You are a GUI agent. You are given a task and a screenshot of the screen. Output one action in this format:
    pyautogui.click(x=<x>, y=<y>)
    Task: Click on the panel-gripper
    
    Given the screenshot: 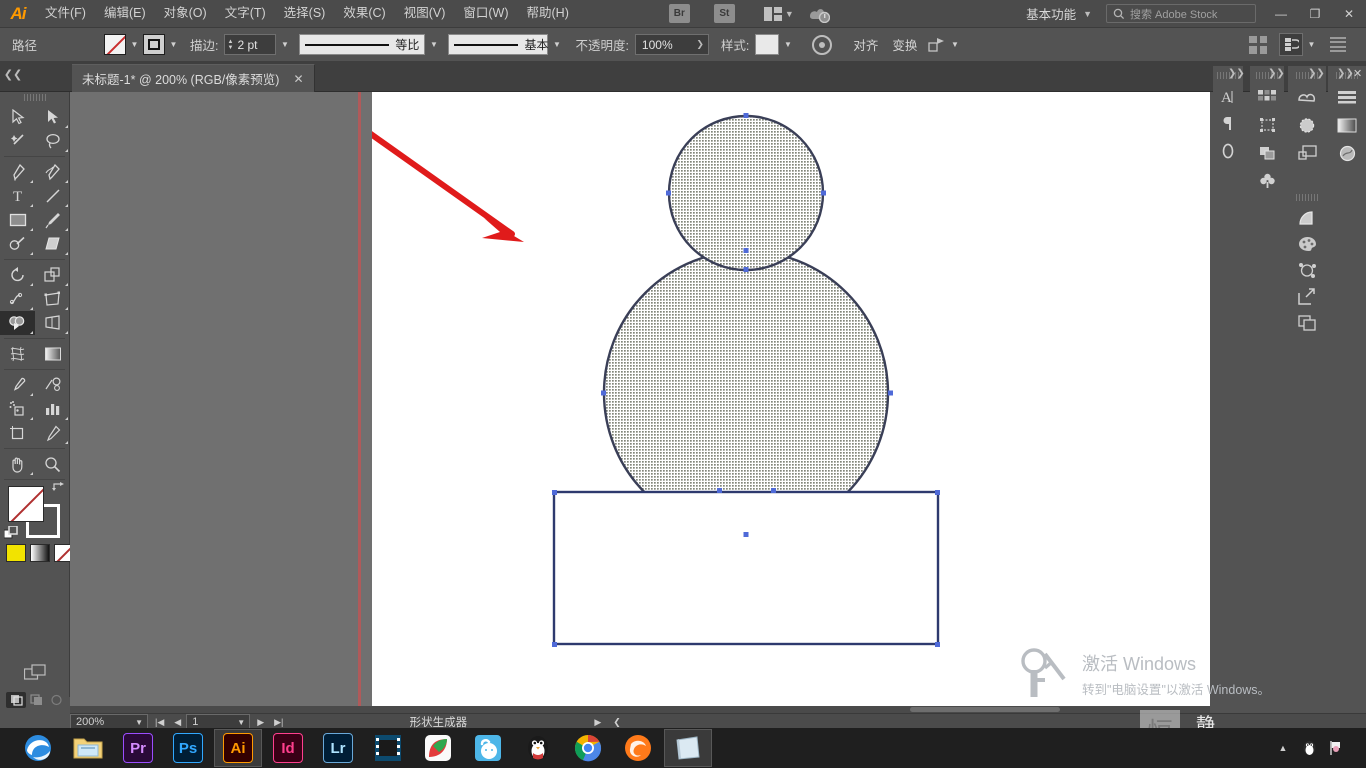 What is the action you would take?
    pyautogui.click(x=1307, y=197)
    